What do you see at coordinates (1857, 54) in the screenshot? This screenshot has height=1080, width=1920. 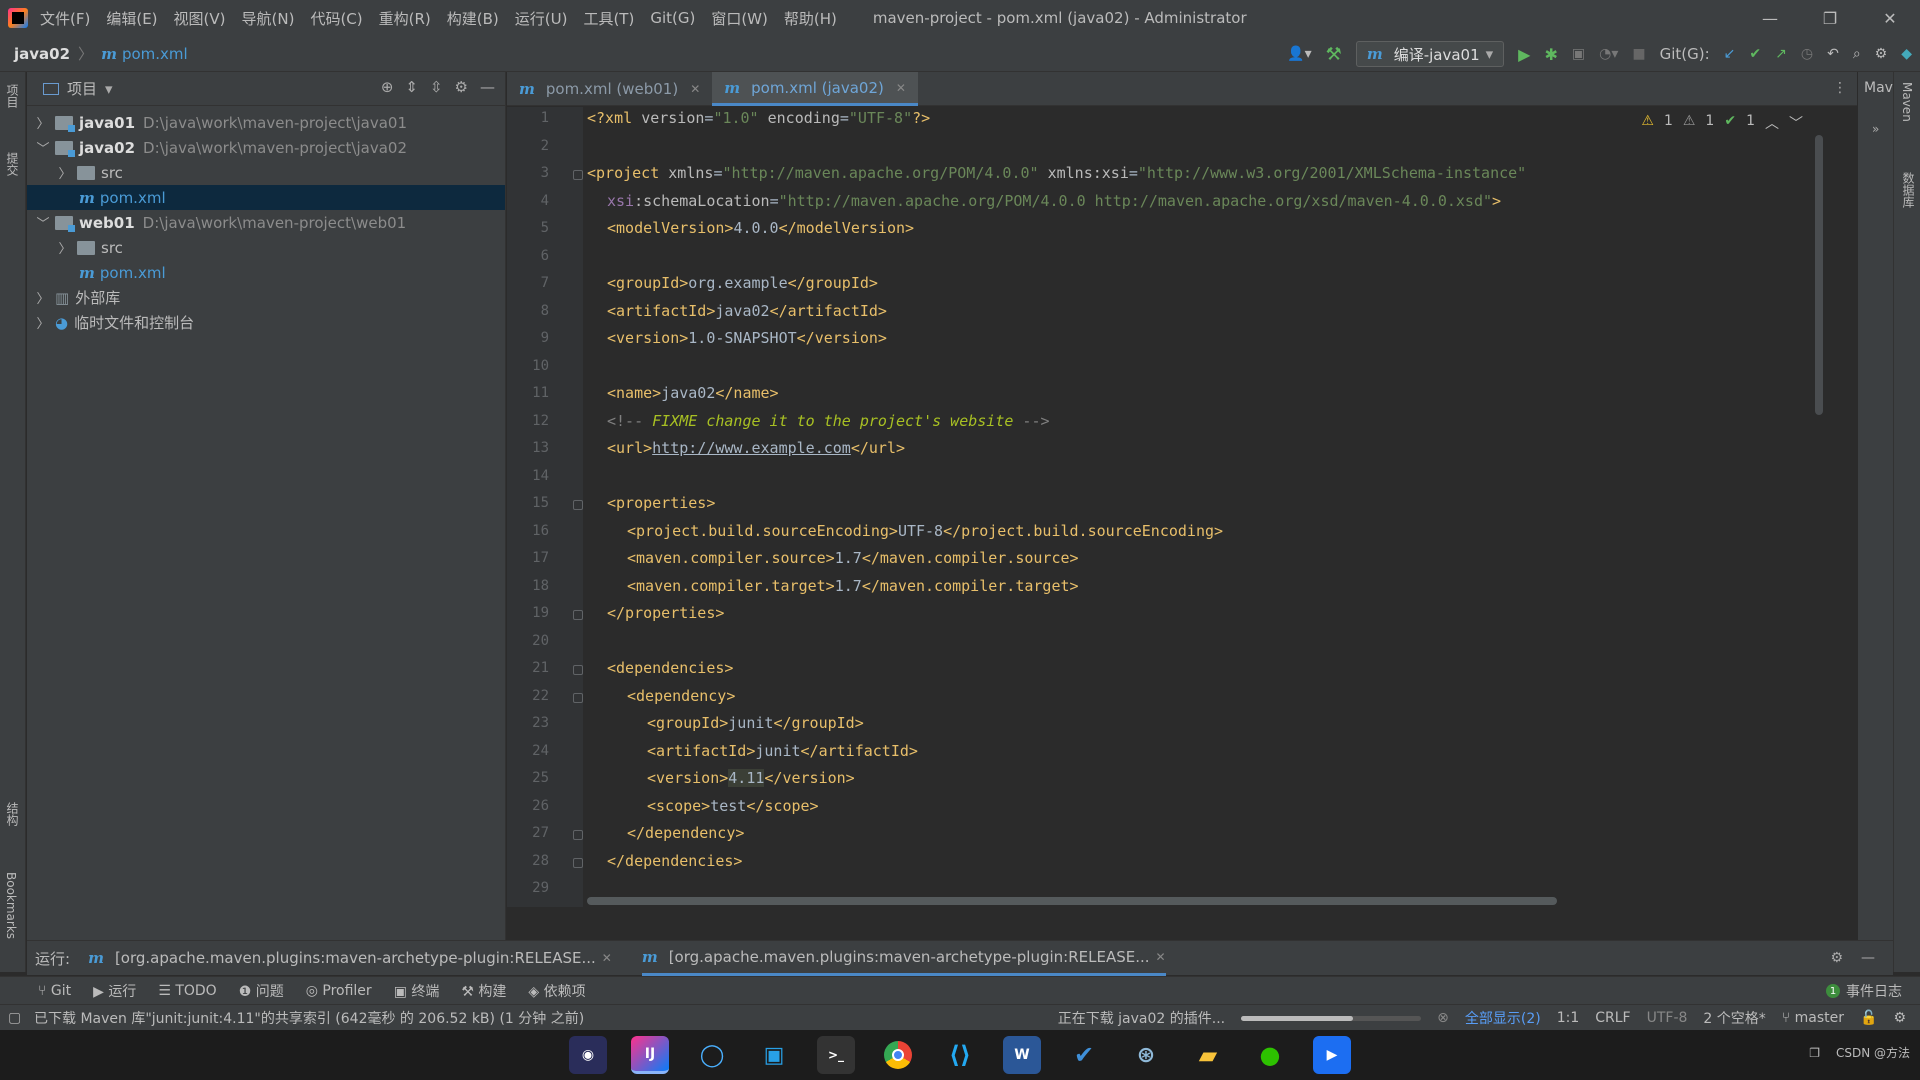 I see `search-icon: ⌕` at bounding box center [1857, 54].